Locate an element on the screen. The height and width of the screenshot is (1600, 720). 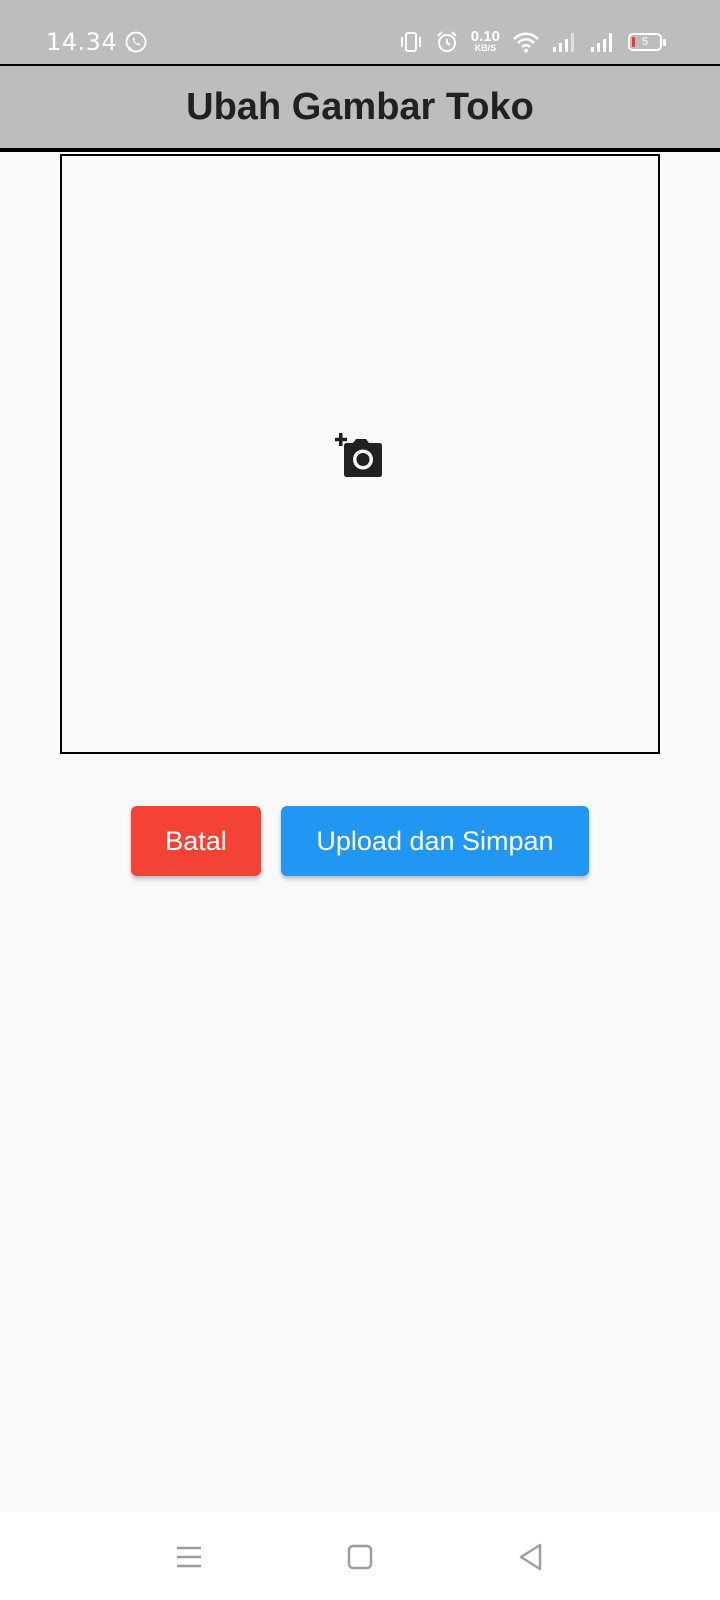
home-icon is located at coordinates (360, 1557).